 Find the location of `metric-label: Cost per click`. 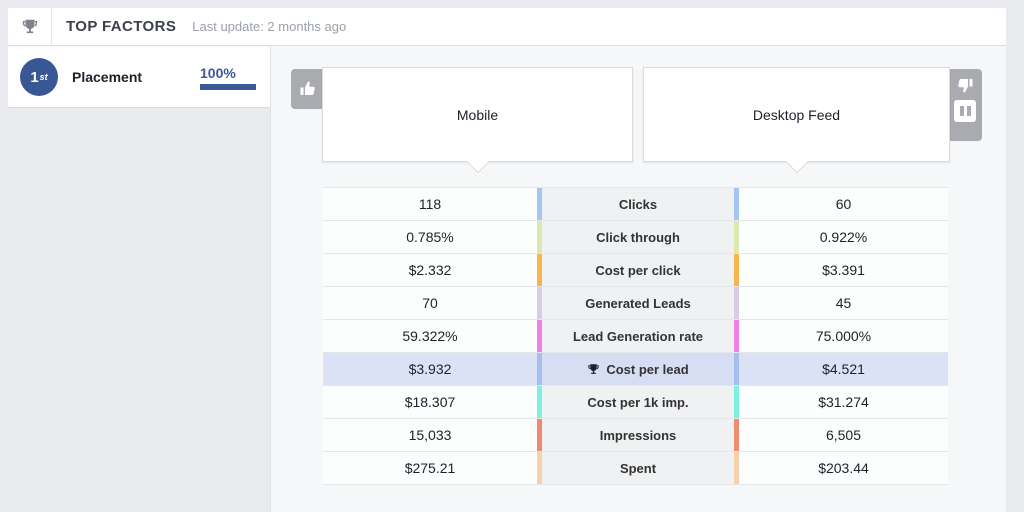

metric-label: Cost per click is located at coordinates (638, 270).